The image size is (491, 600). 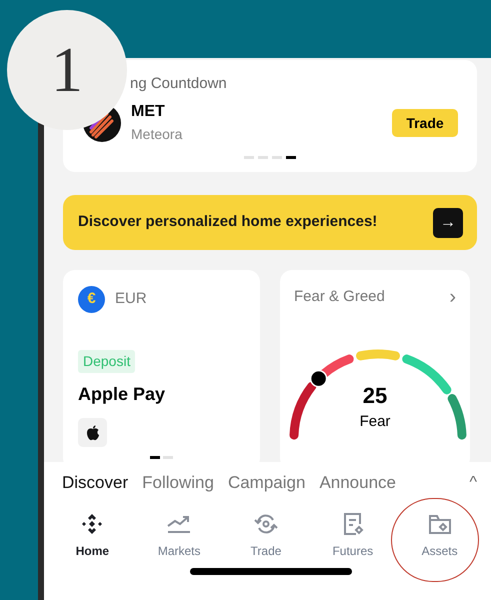 What do you see at coordinates (91, 299) in the screenshot?
I see `euro-icon: €` at bounding box center [91, 299].